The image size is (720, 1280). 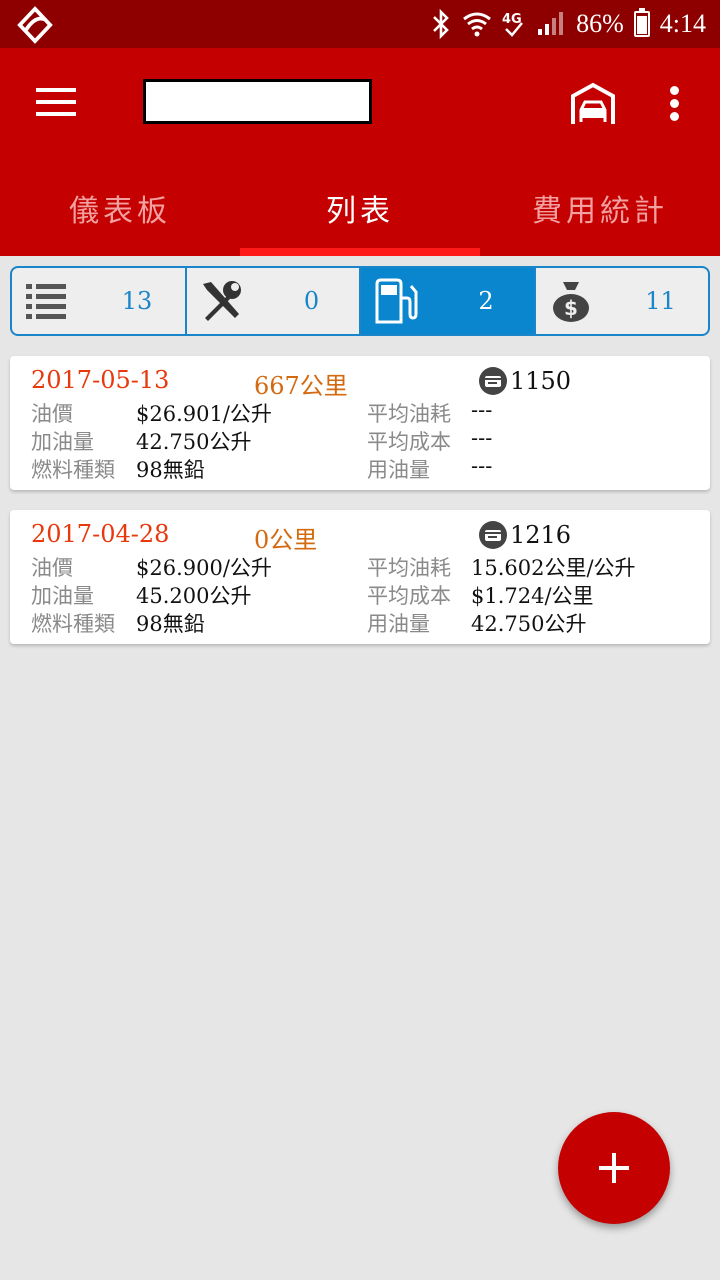 I want to click on garage-button, so click(x=593, y=104).